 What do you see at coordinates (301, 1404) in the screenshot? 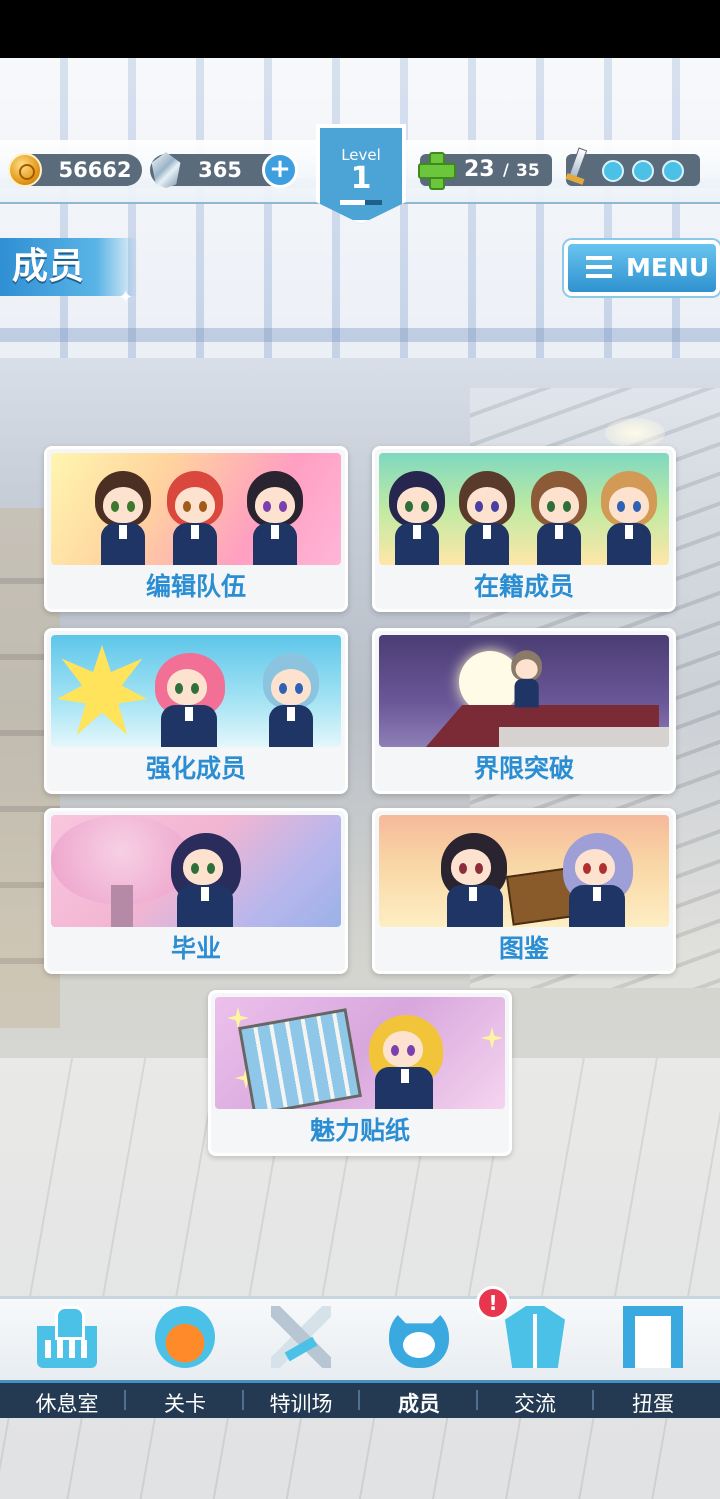
I see `nav-label: 特训场` at bounding box center [301, 1404].